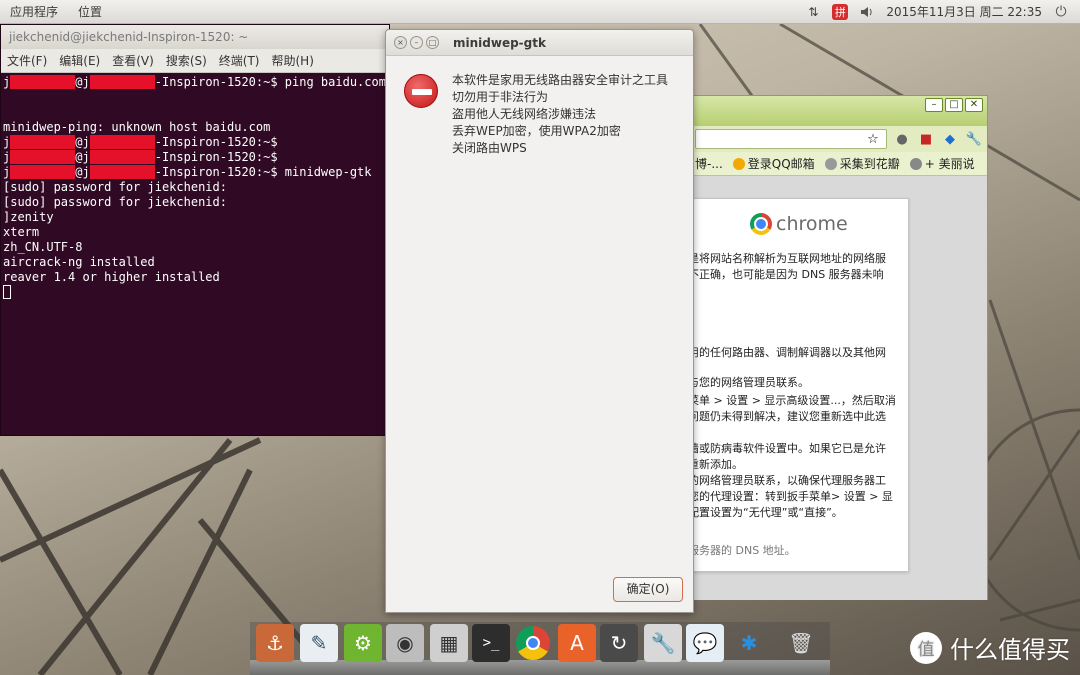  What do you see at coordinates (954, 105) in the screenshot?
I see `maximize-button: □` at bounding box center [954, 105].